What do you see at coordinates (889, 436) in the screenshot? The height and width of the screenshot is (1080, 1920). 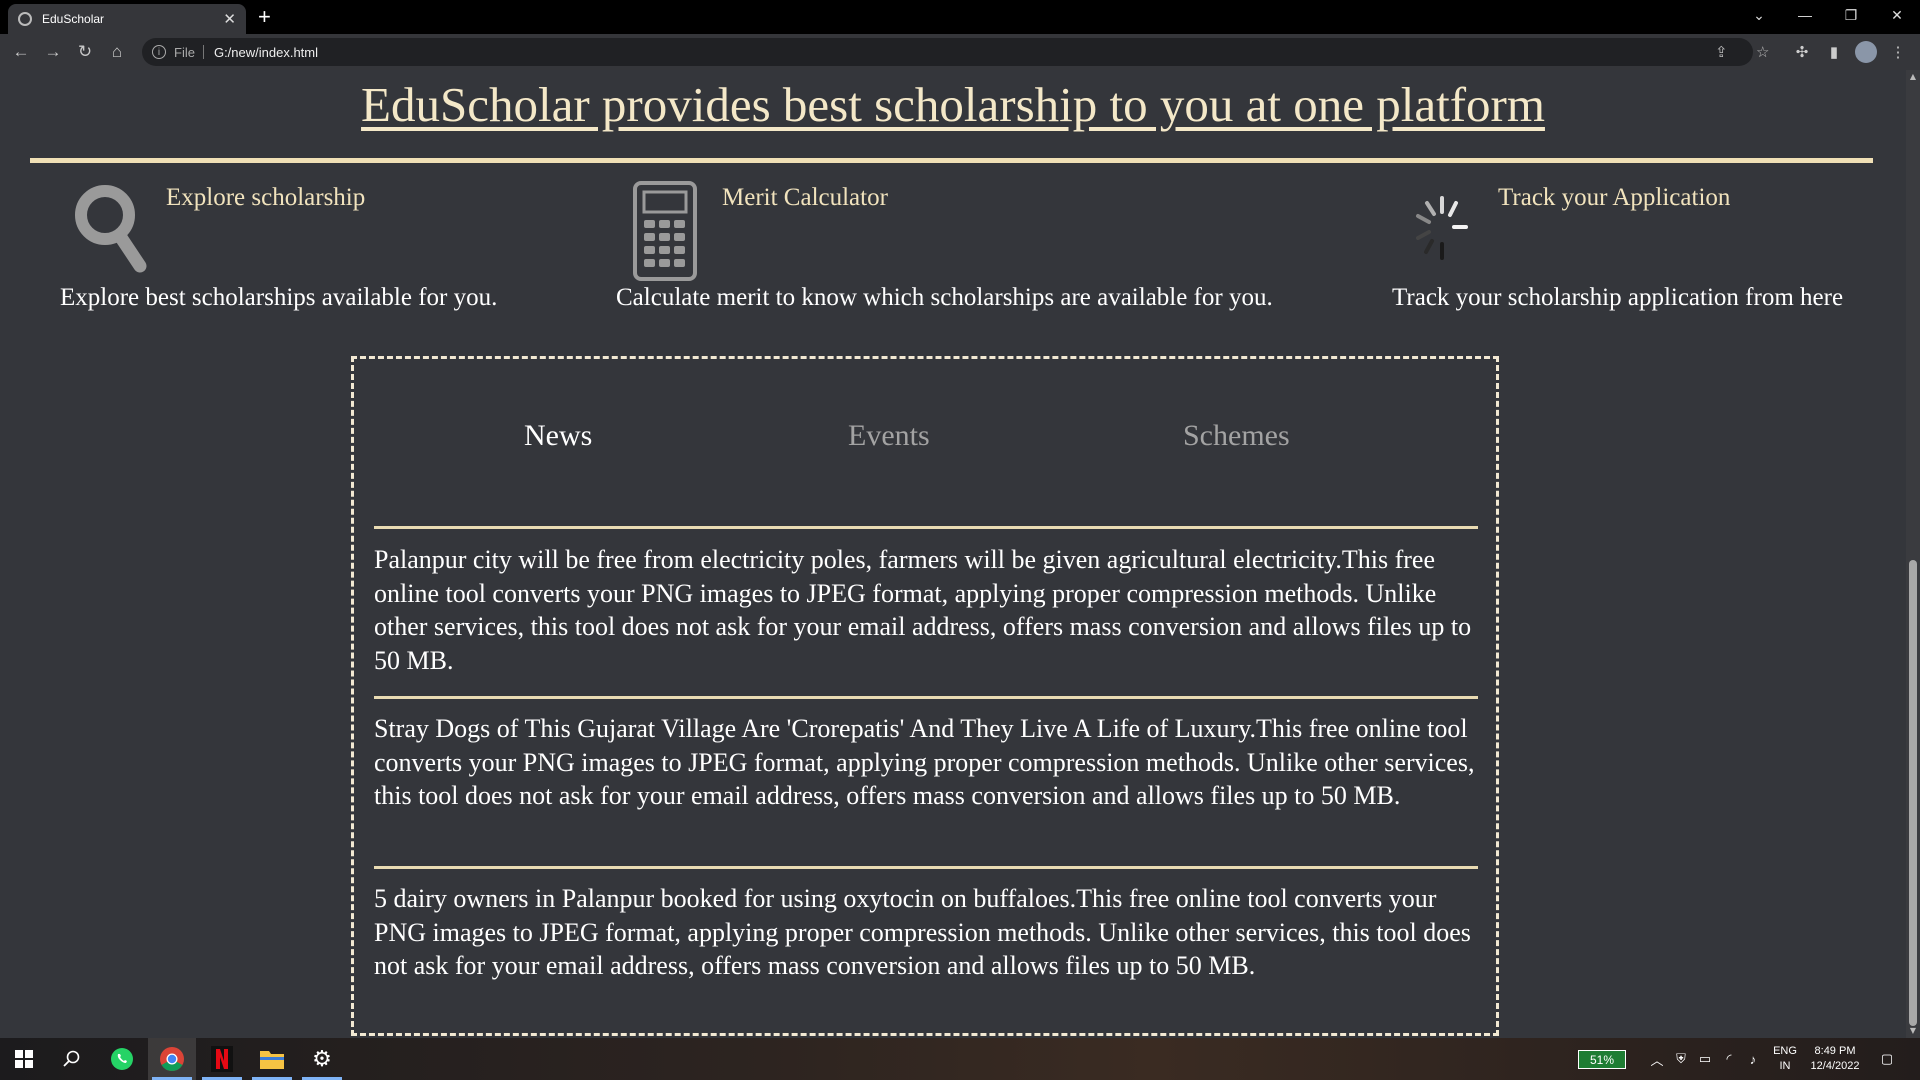 I see `tab-events: Events` at bounding box center [889, 436].